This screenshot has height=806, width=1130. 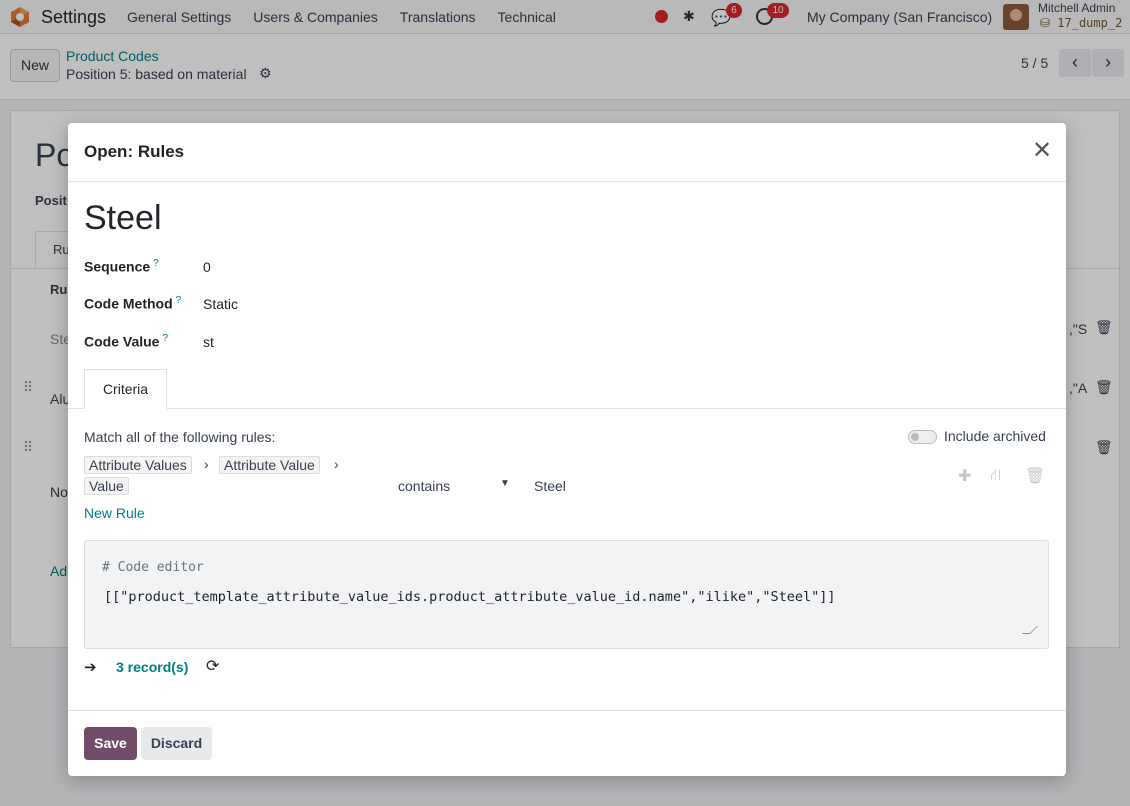 I want to click on sequence-label: Sequence?, so click(x=121, y=266).